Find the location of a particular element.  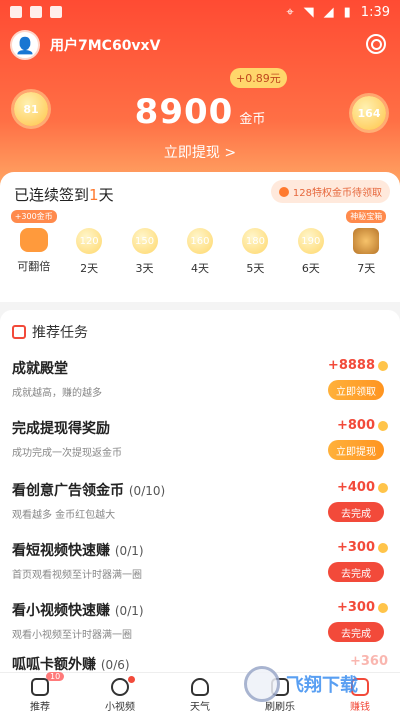

coin-balance: 8900 金币 is located at coordinates (200, 112).